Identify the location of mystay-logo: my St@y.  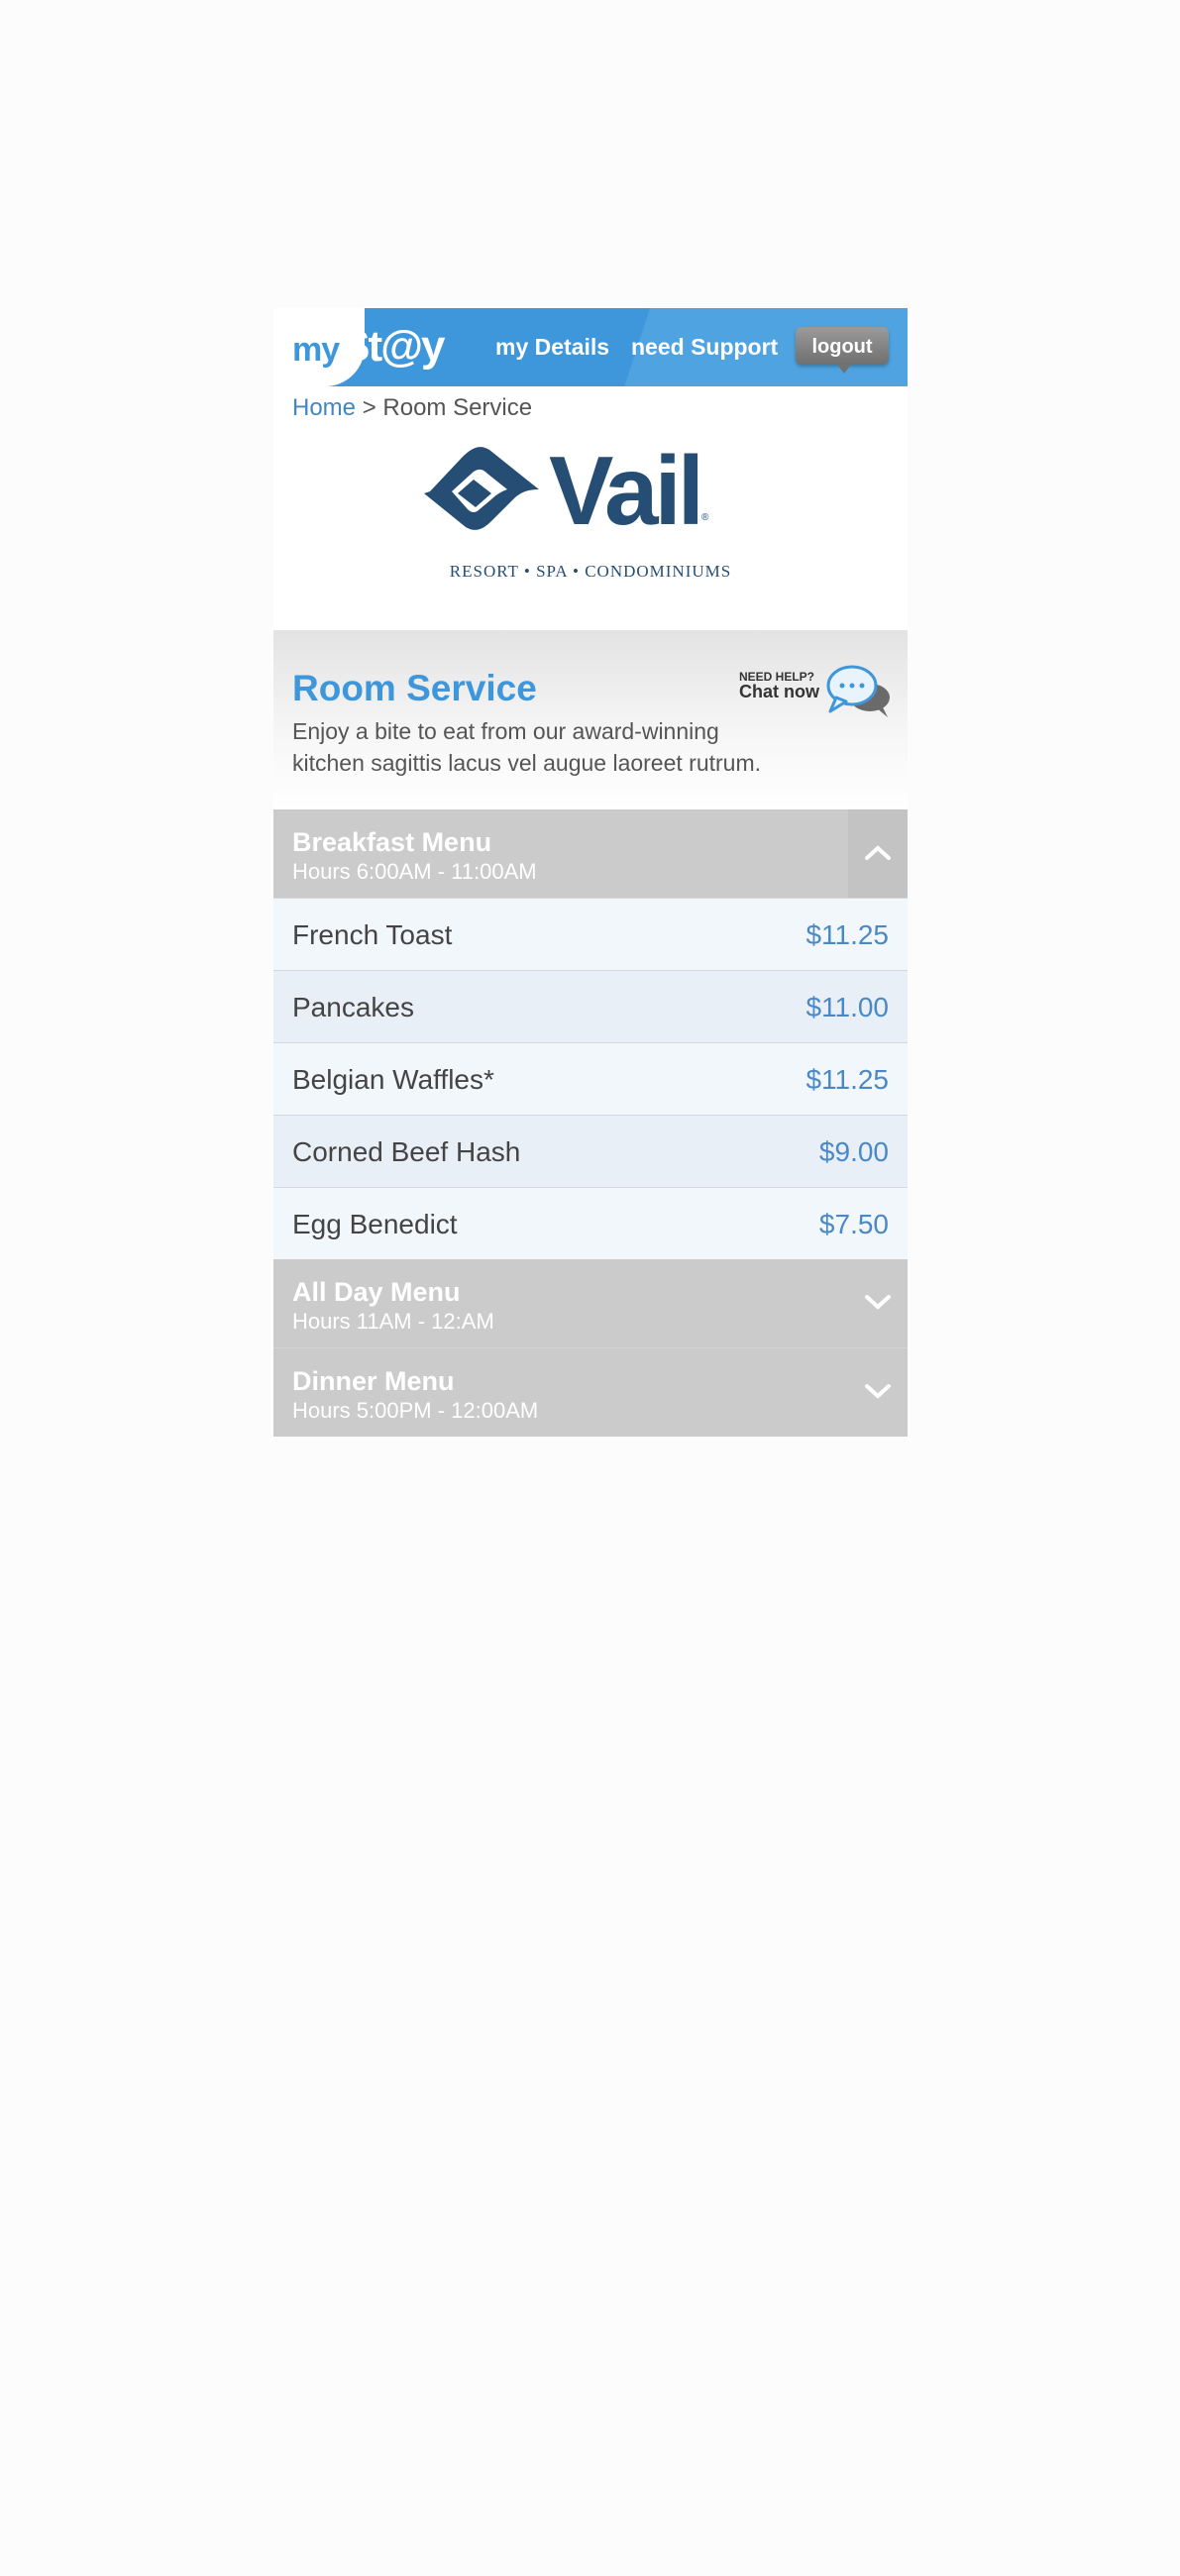
(369, 347).